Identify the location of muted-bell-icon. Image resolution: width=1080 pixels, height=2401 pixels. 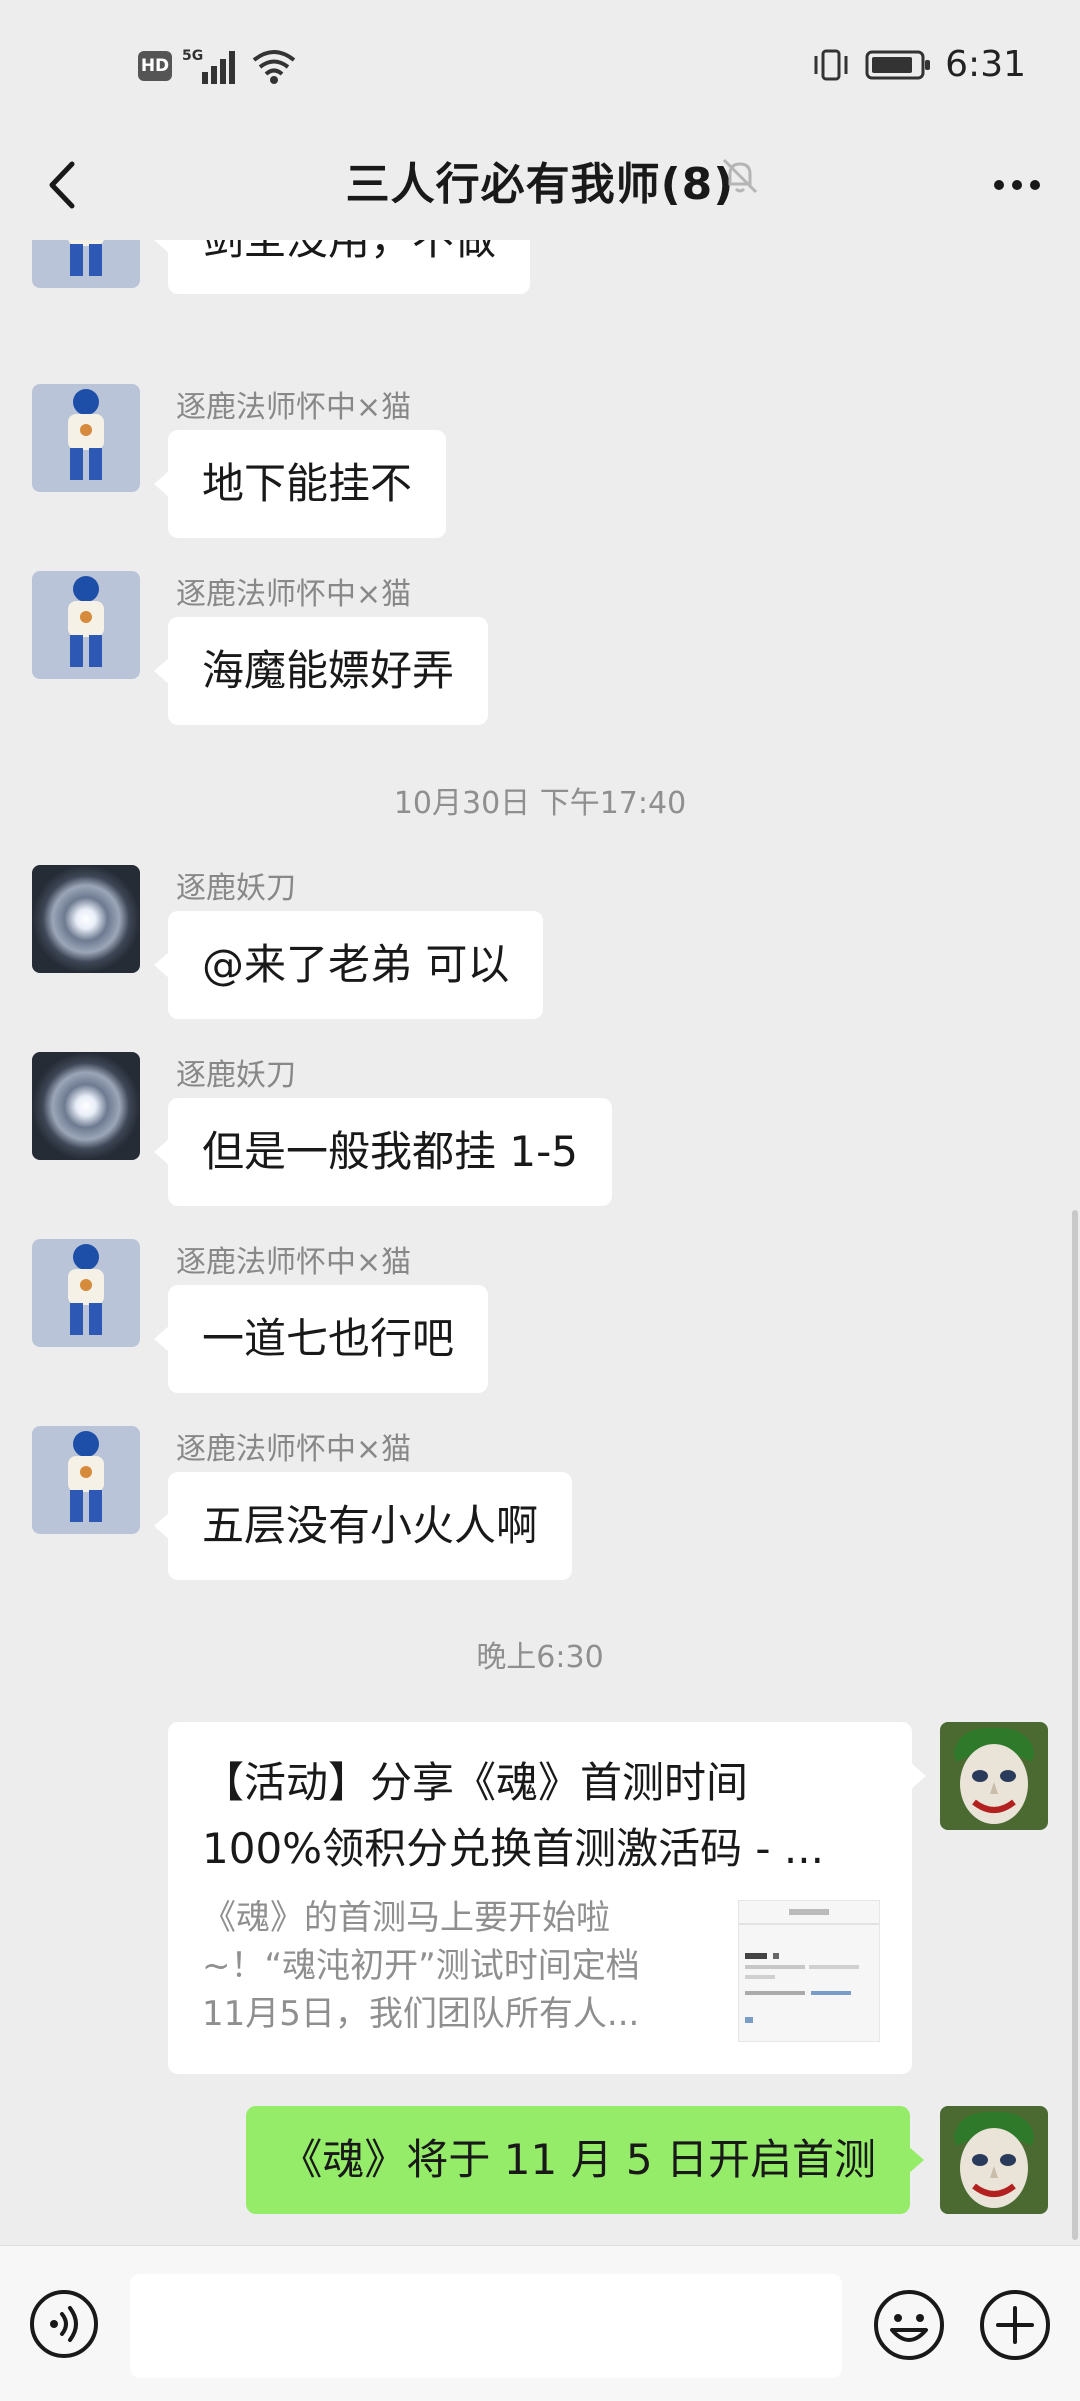
(740, 176).